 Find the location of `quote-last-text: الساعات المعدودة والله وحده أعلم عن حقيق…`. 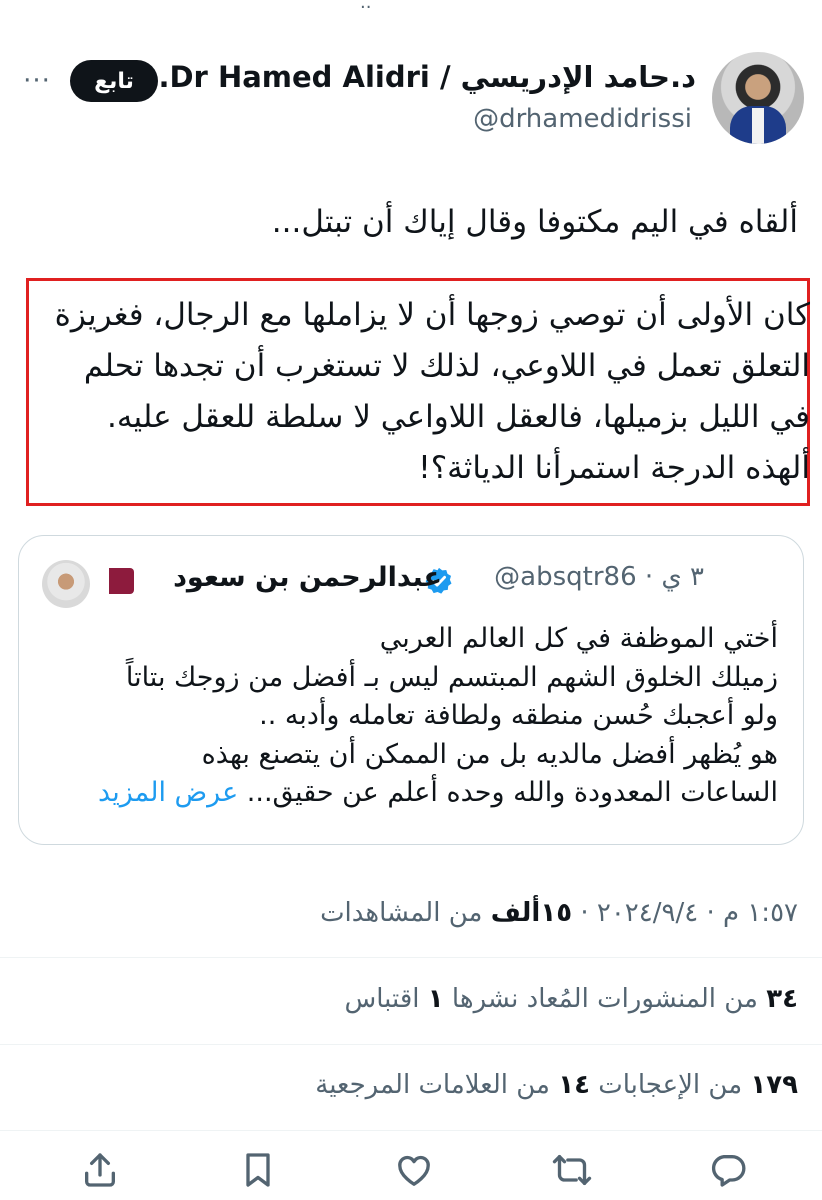

quote-last-text: الساعات المعدودة والله وحده أعلم عن حقيق… is located at coordinates (512, 792).